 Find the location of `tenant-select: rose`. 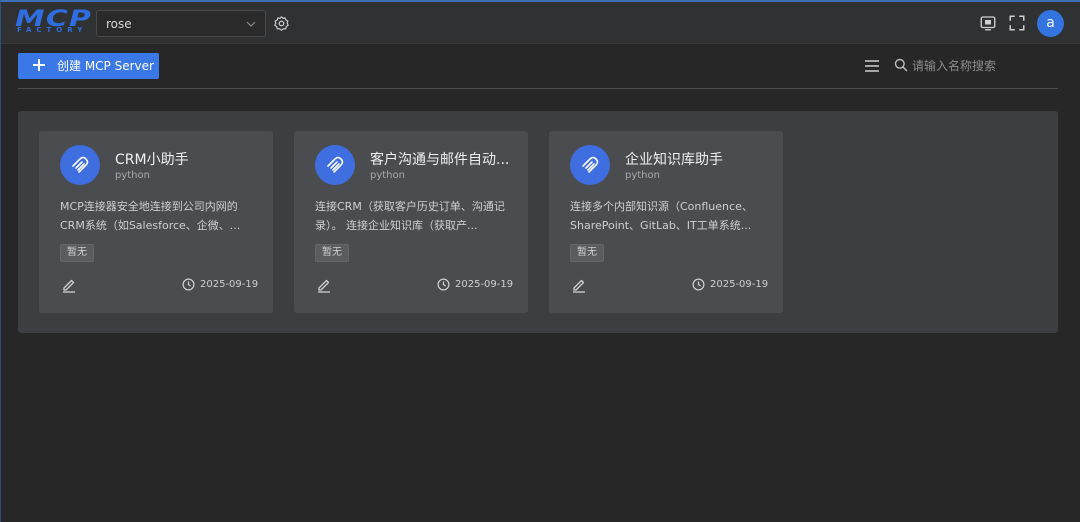

tenant-select: rose is located at coordinates (181, 23).